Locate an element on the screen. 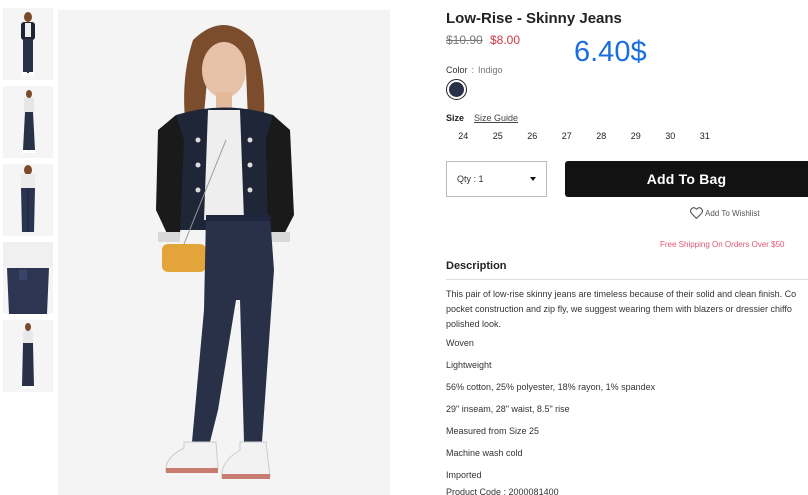  add-to-wishlist-link: Add To Wishlist is located at coordinates (725, 213).